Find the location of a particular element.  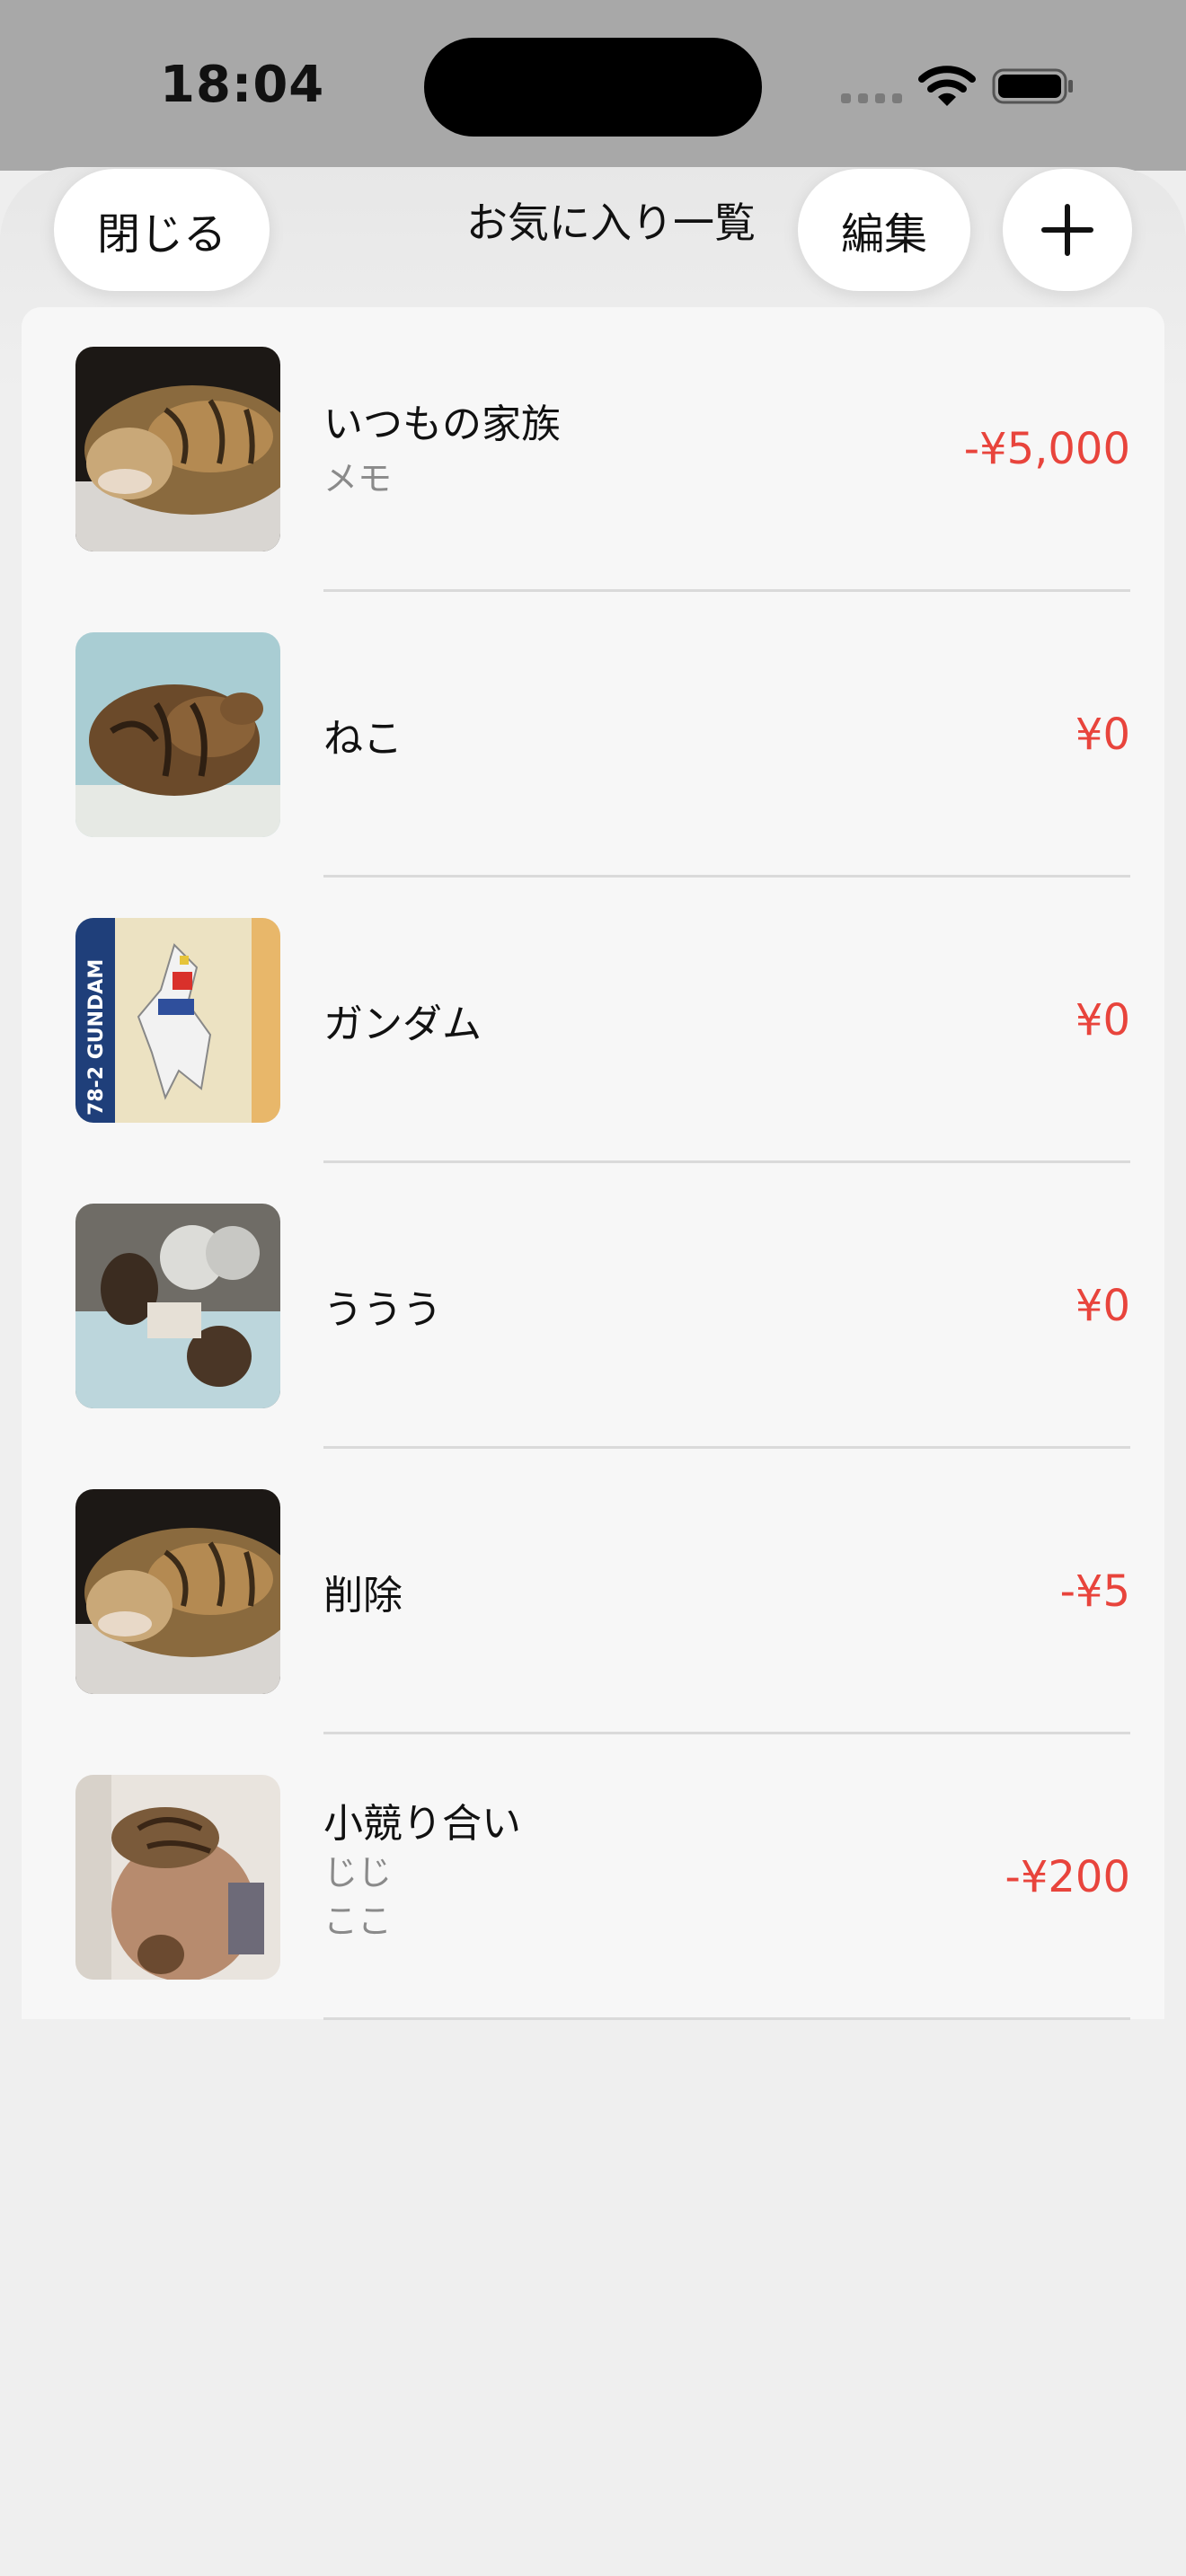

item-title: ねこ is located at coordinates (363, 739).